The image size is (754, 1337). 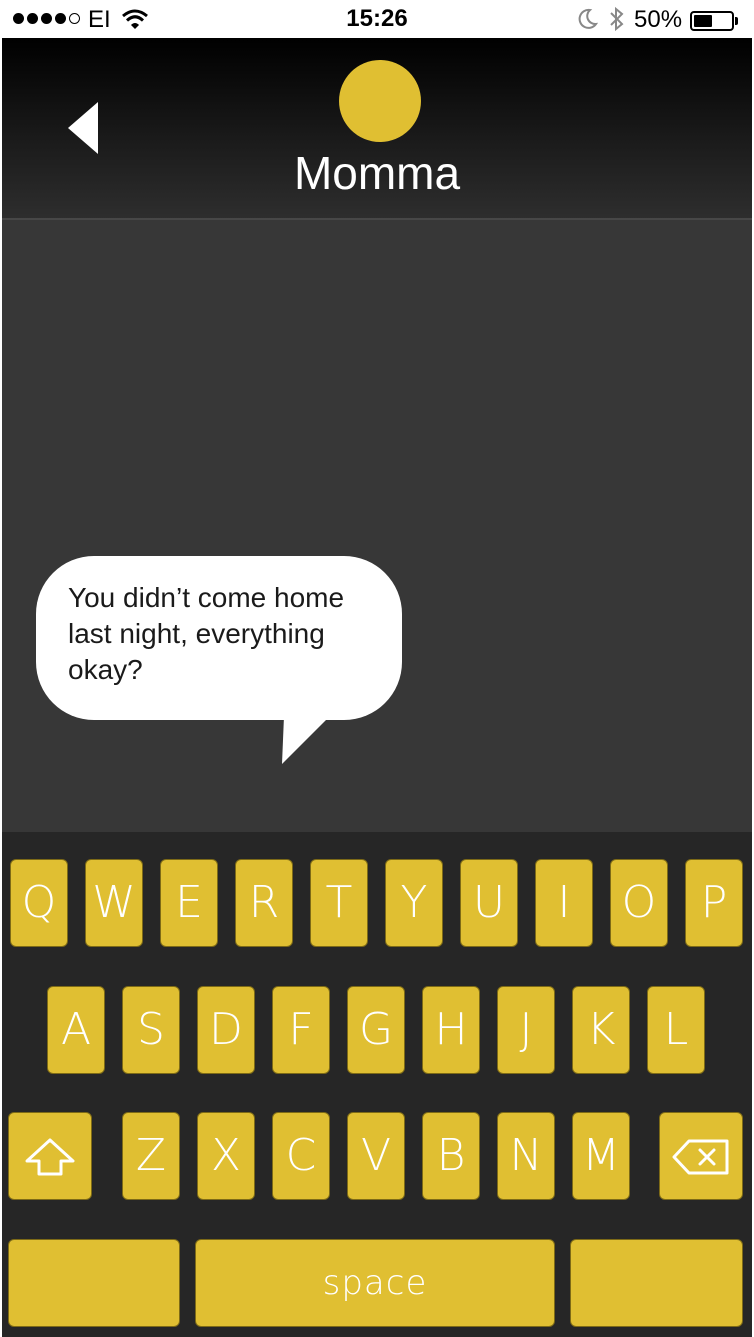 I want to click on key-label: M, so click(x=601, y=1155).